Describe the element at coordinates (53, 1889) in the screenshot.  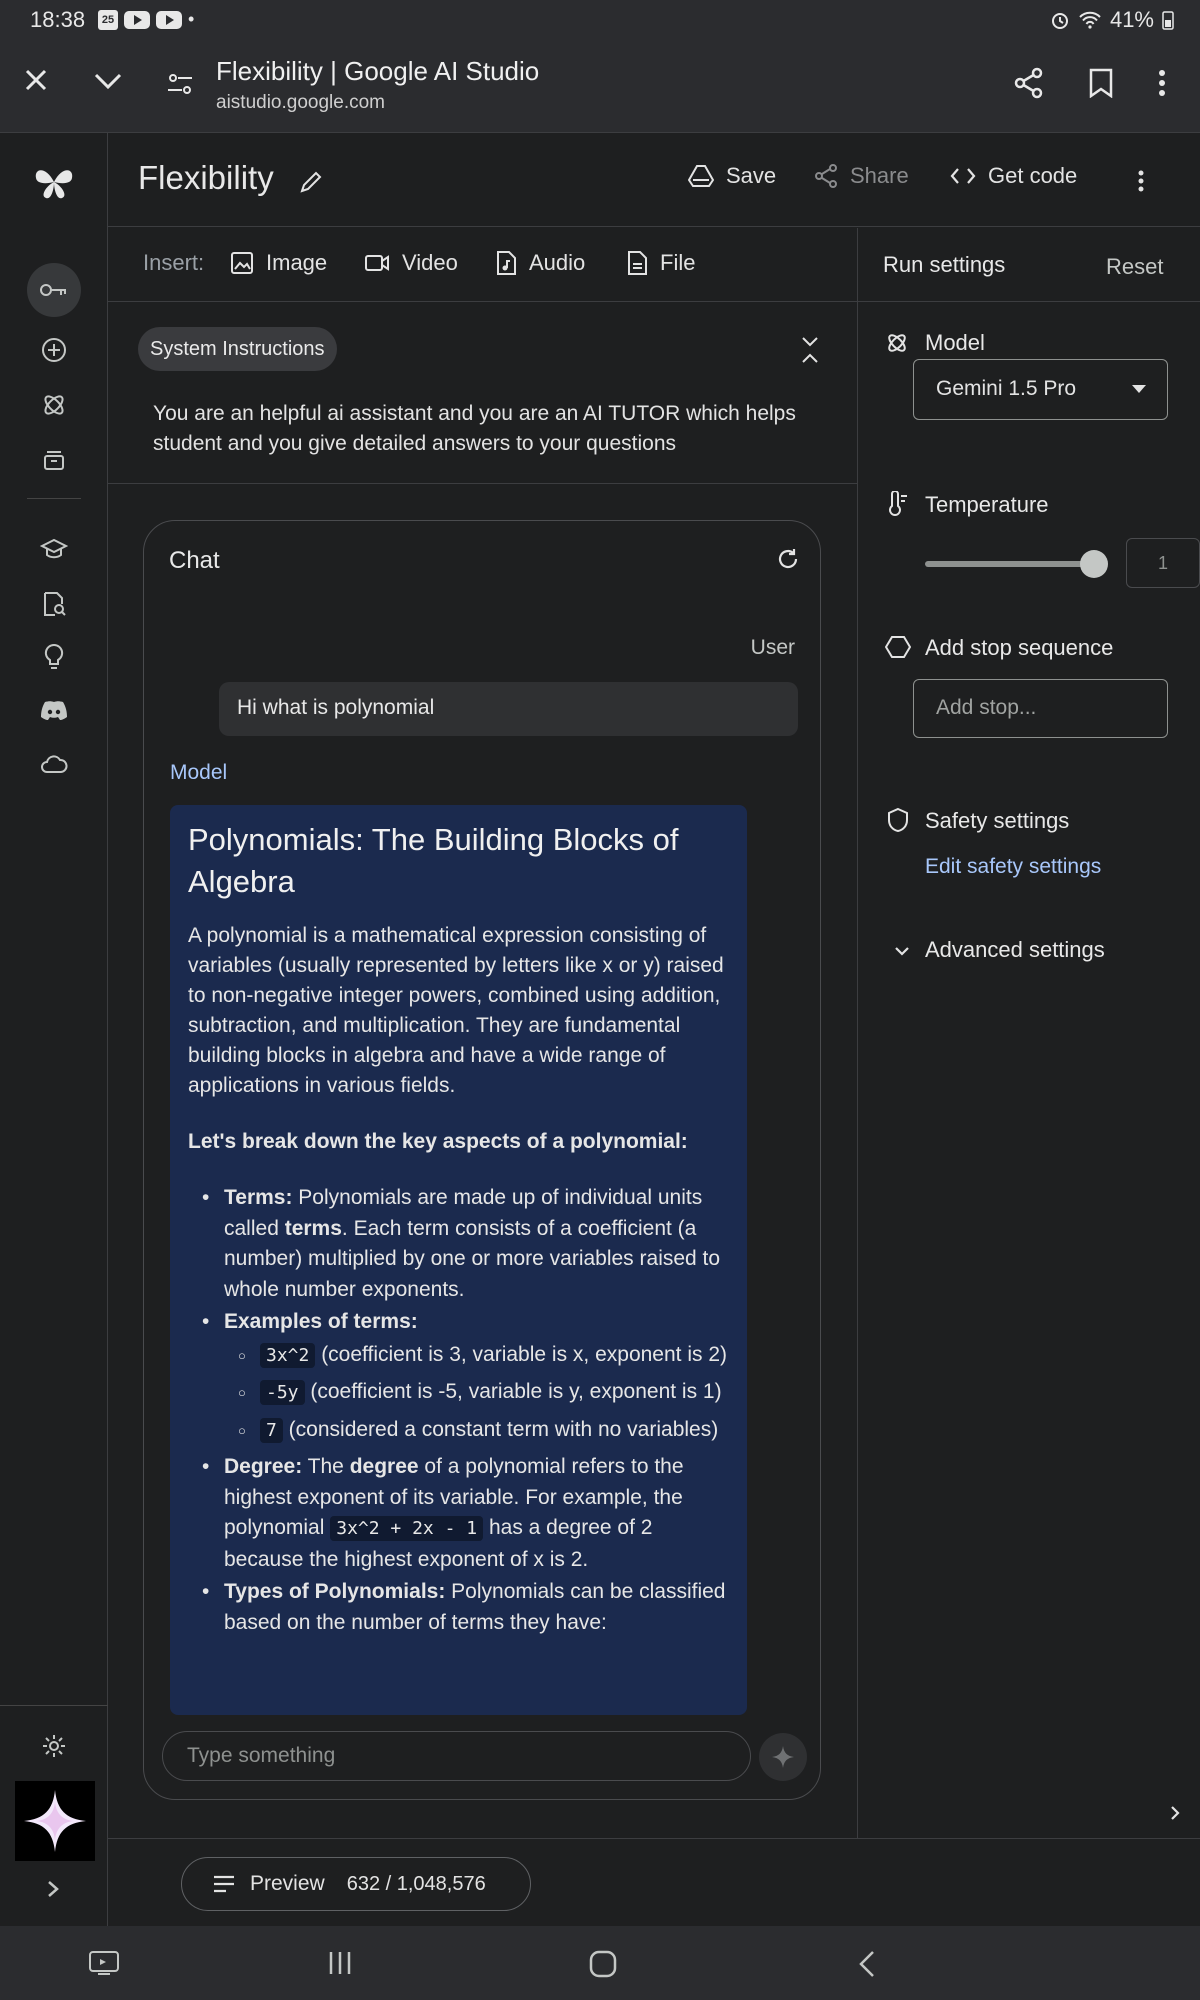
I see `expand-rail-icon` at that location.